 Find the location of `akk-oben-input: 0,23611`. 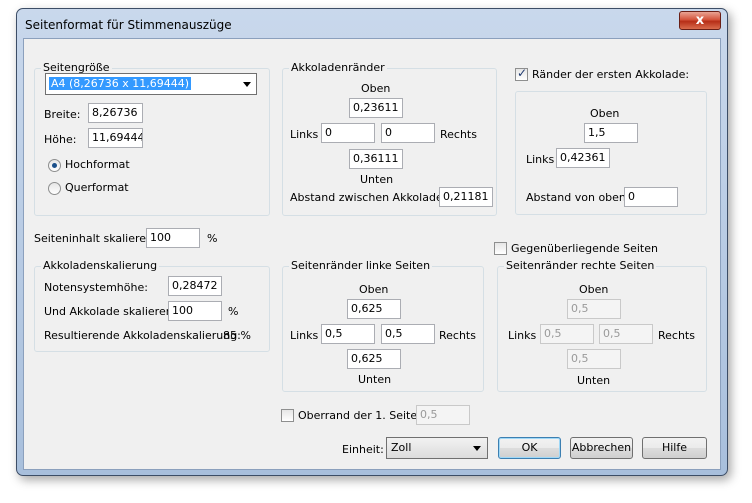

akk-oben-input: 0,23611 is located at coordinates (376, 108).